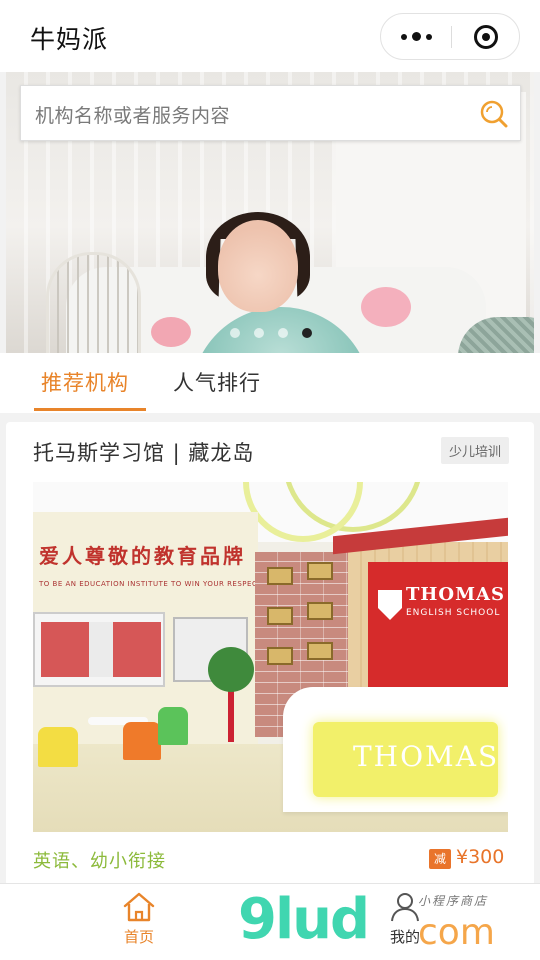 The width and height of the screenshot is (540, 960). I want to click on more-options-button, so click(416, 36).